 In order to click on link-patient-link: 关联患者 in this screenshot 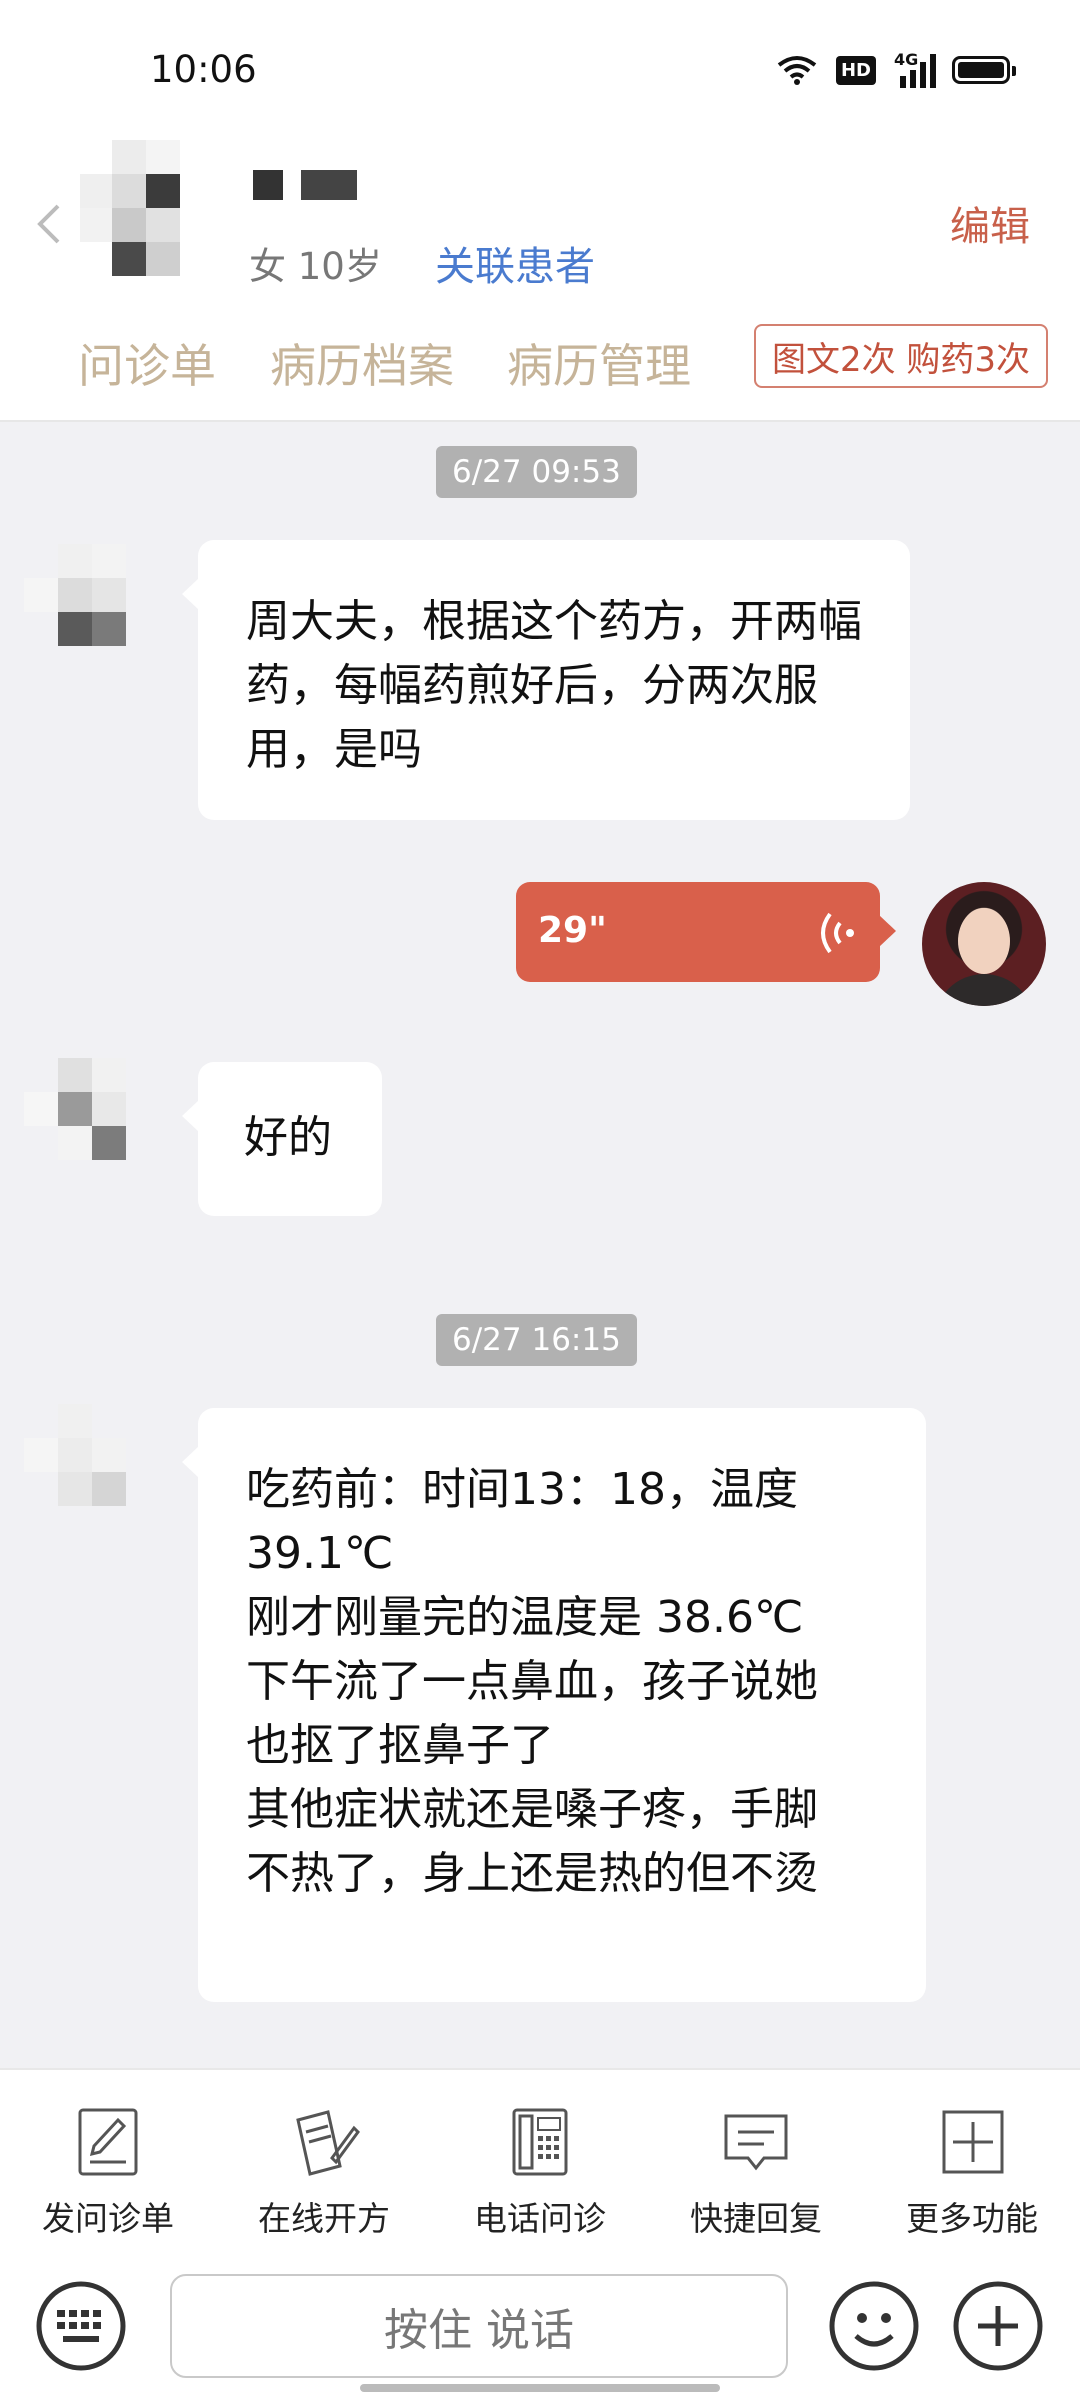, I will do `click(515, 263)`.